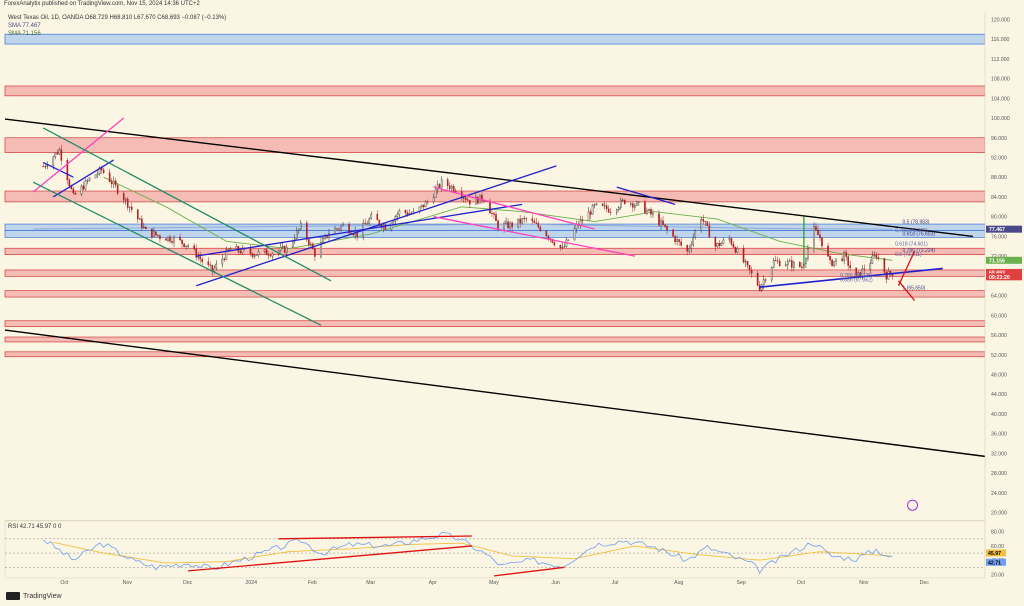  I want to click on y-tick-label-10: 80.000, so click(999, 218).